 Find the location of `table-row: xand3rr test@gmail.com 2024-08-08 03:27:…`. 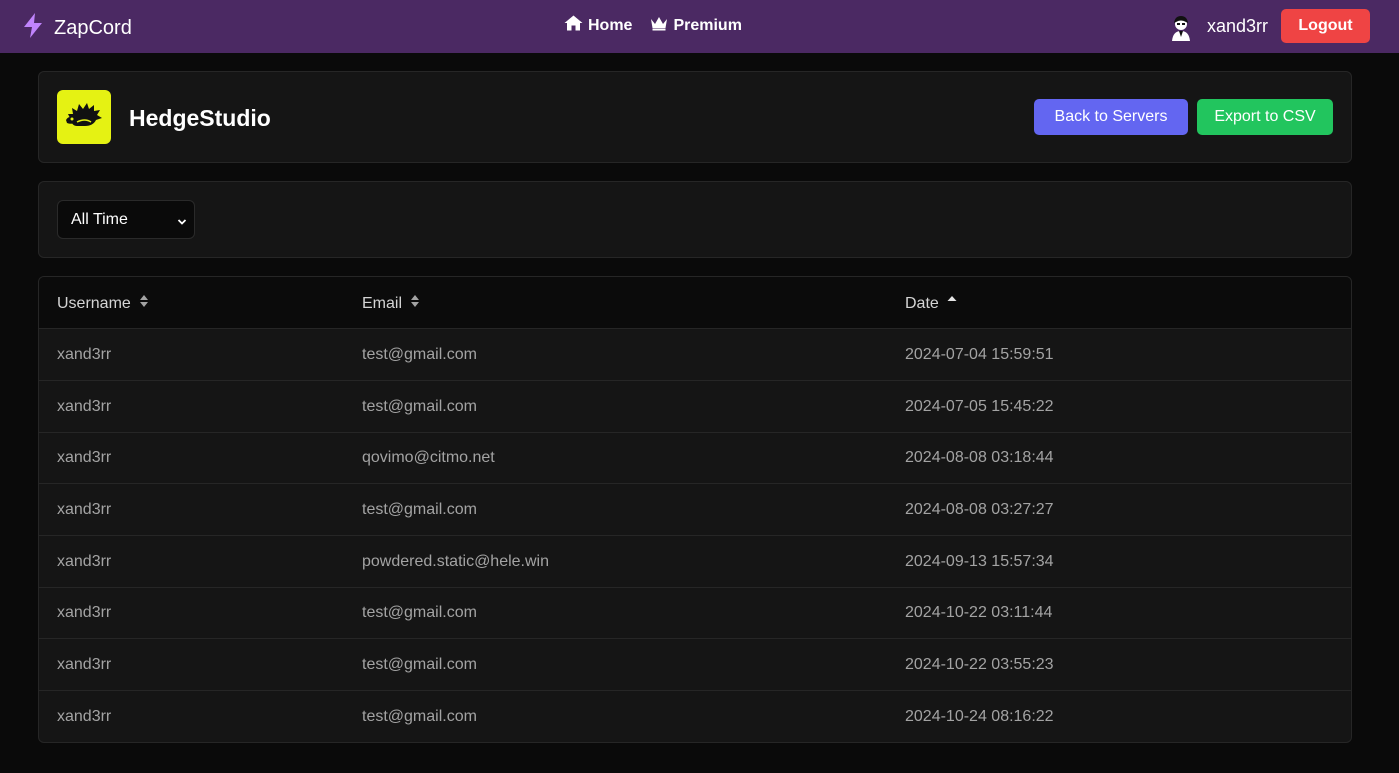

table-row: xand3rr test@gmail.com 2024-08-08 03:27:… is located at coordinates (695, 510).